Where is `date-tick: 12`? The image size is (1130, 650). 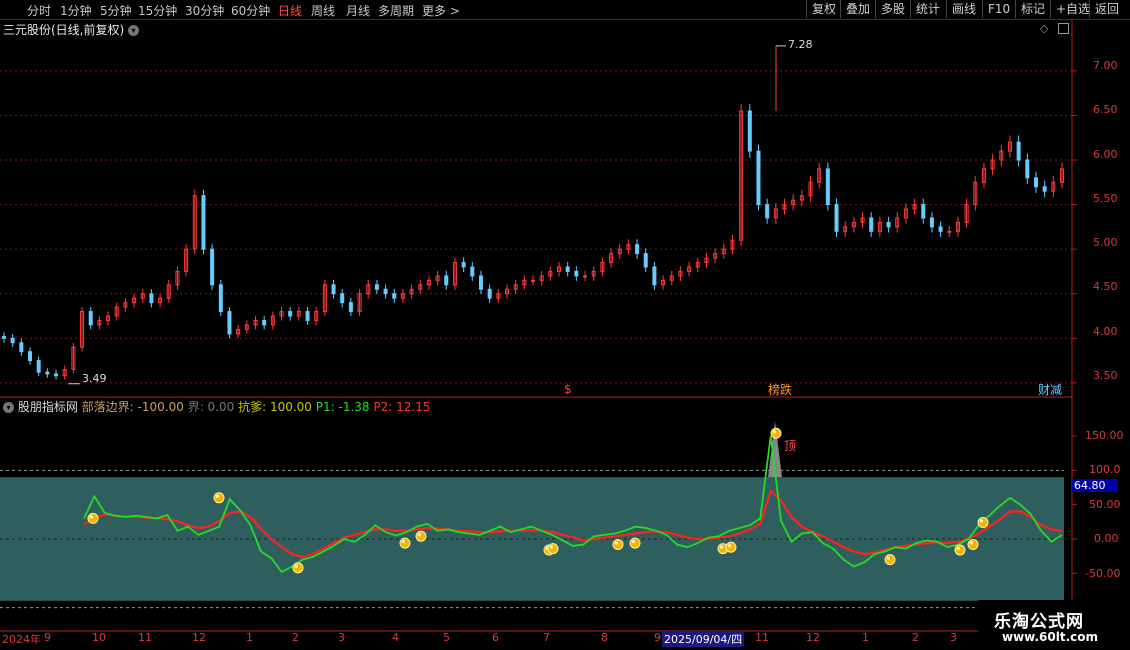 date-tick: 12 is located at coordinates (199, 637).